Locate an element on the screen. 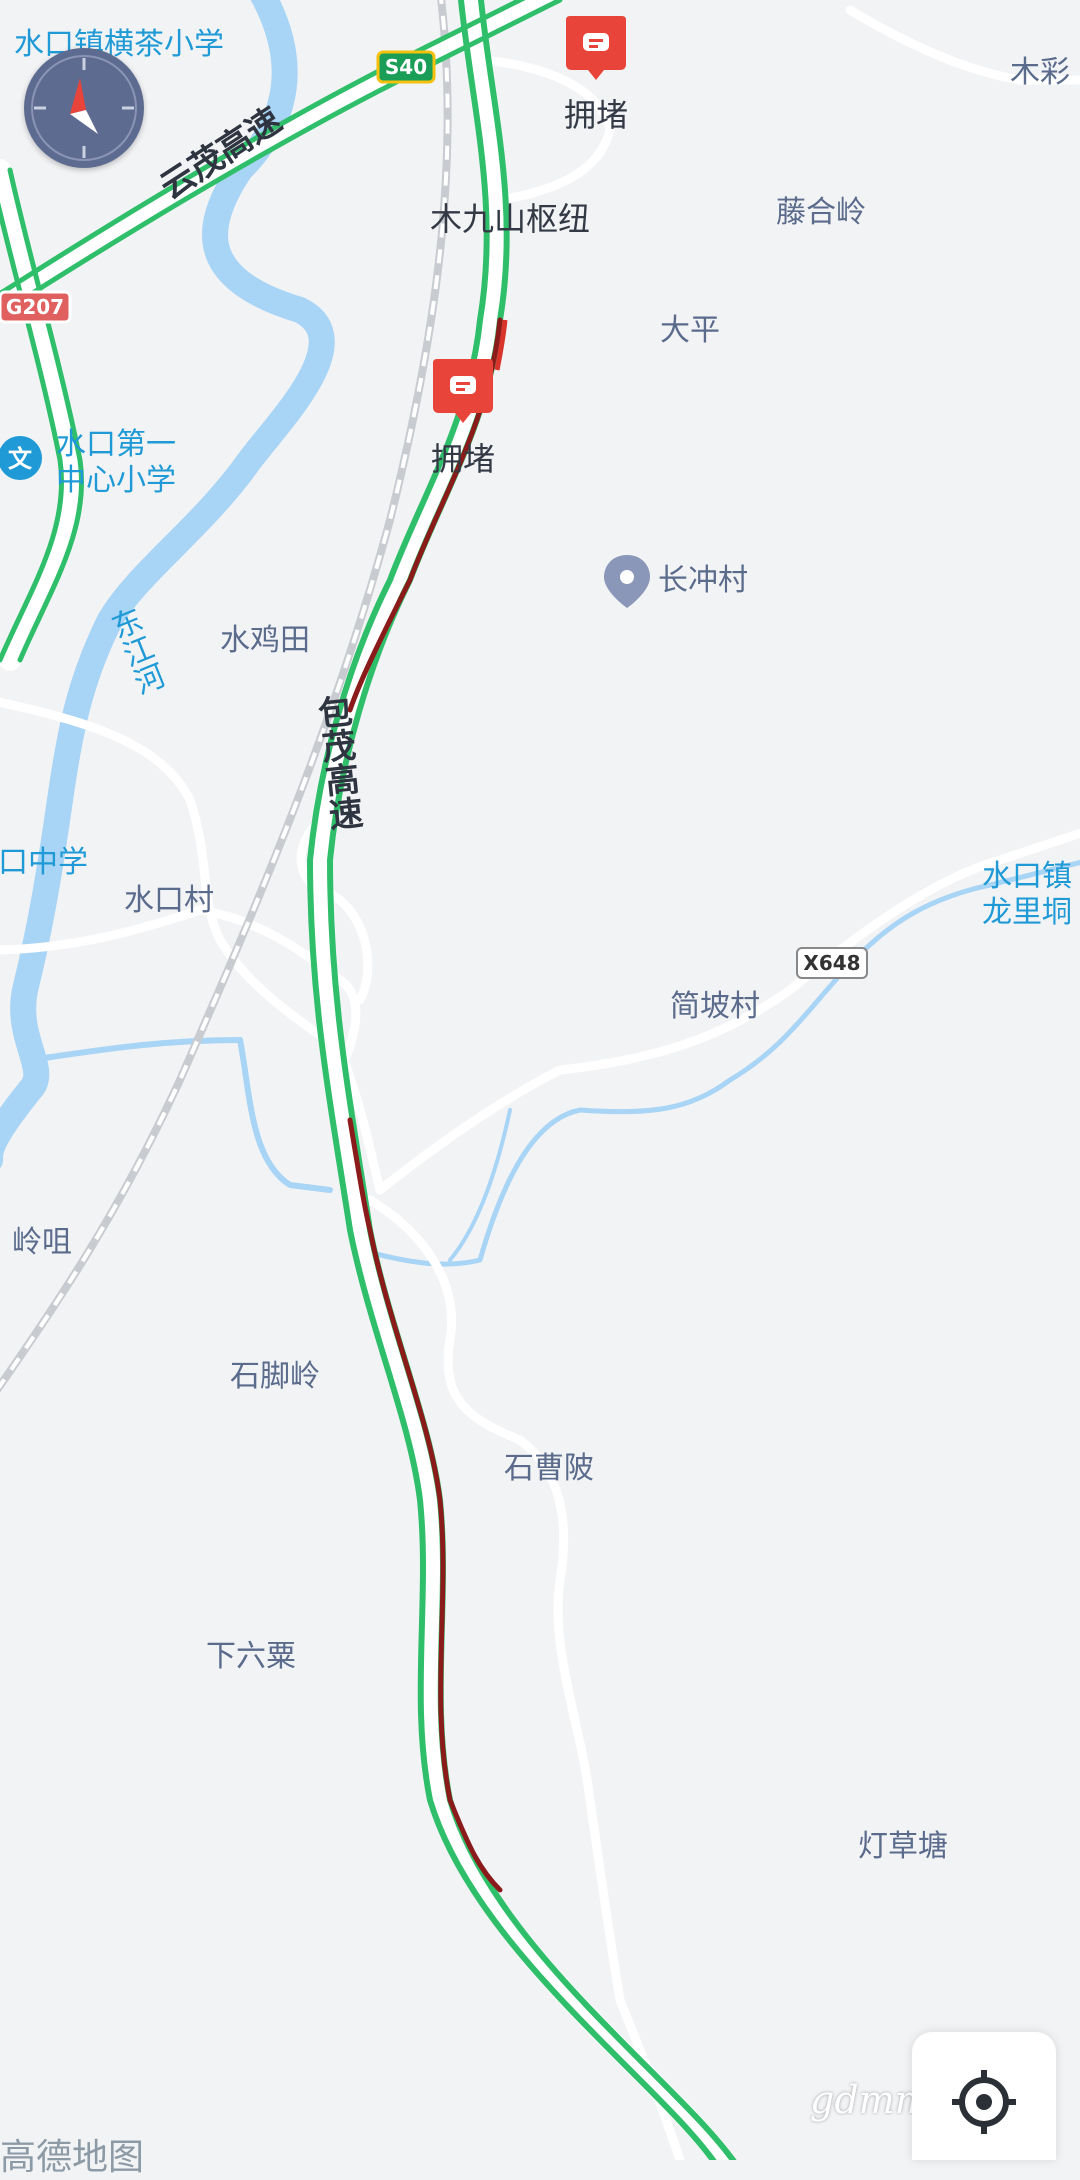 This screenshot has width=1080, height=2180. poi-label-longlidong-line1: 水口镇 is located at coordinates (1027, 876).